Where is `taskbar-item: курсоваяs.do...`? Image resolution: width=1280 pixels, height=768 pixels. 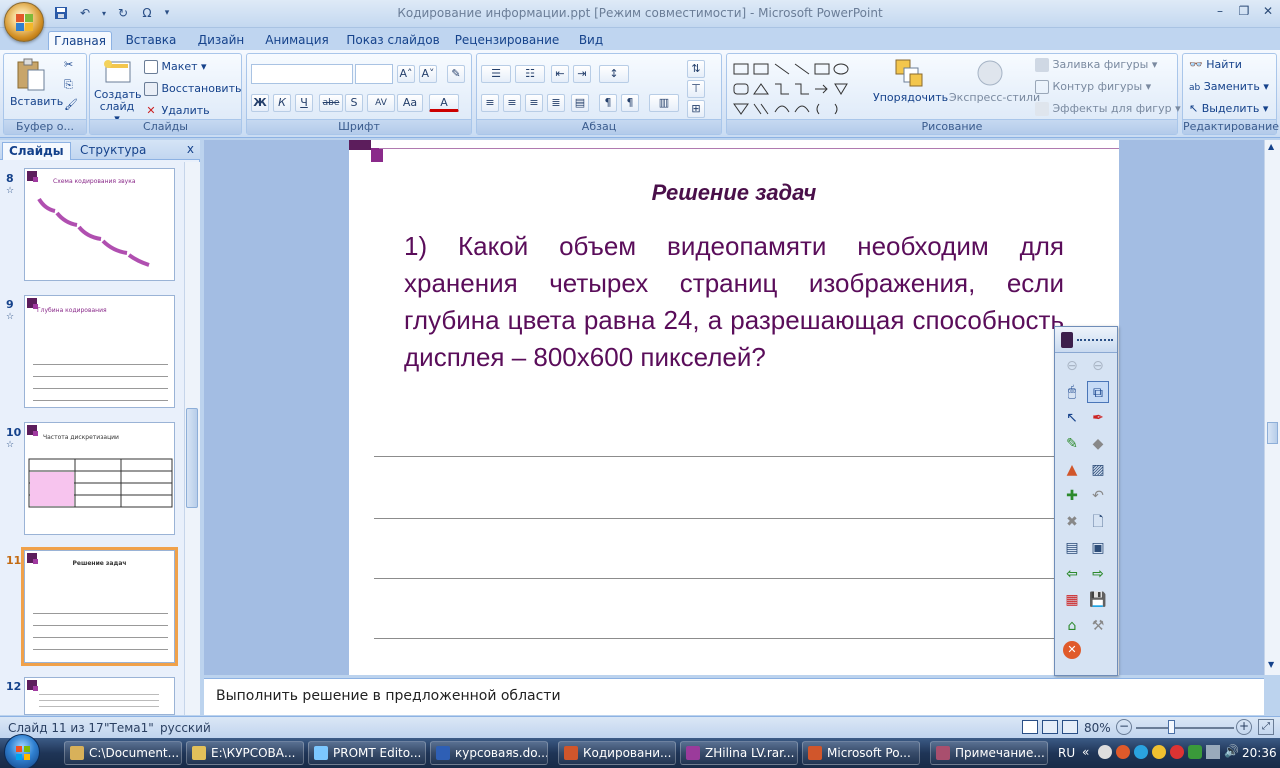 taskbar-item: курсоваяs.do... is located at coordinates (489, 753).